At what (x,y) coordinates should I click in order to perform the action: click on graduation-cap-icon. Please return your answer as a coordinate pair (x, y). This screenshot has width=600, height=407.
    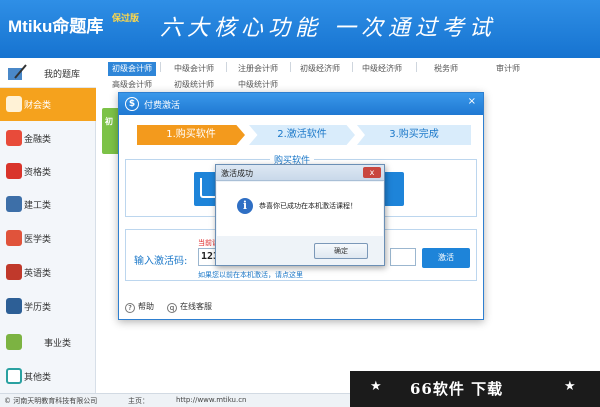
    Looking at the image, I should click on (14, 306).